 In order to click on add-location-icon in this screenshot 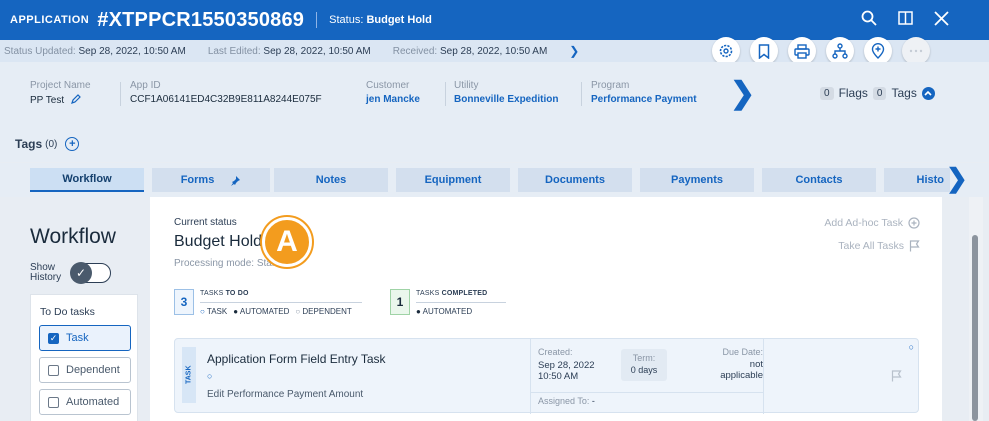, I will do `click(878, 51)`.